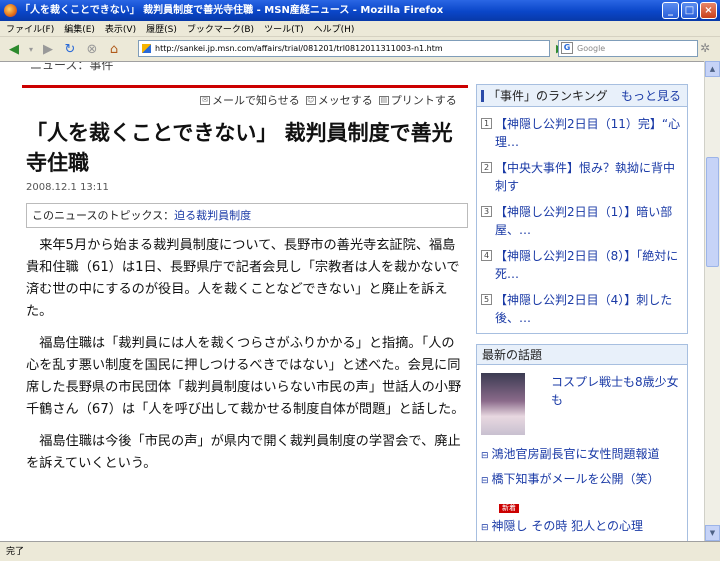 Image resolution: width=720 pixels, height=561 pixels. I want to click on new-badge: 新着, so click(509, 508).